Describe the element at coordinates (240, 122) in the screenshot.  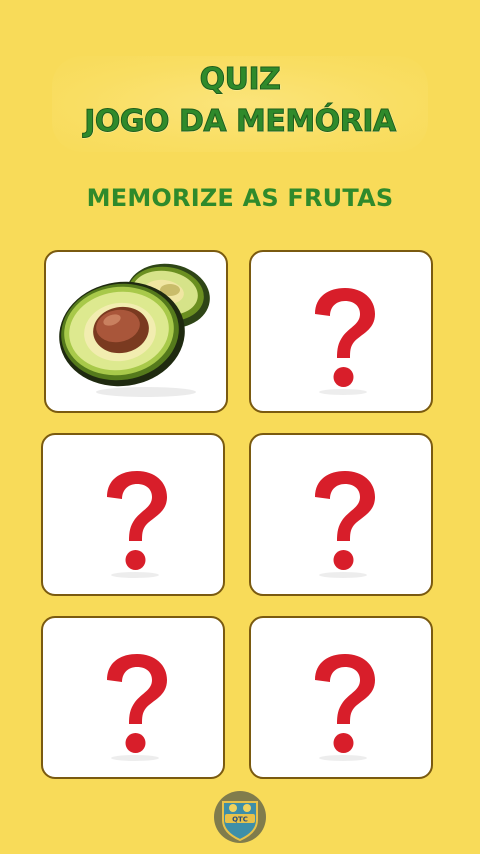
I see `game-title: JOGO DA MEMÓRIA` at that location.